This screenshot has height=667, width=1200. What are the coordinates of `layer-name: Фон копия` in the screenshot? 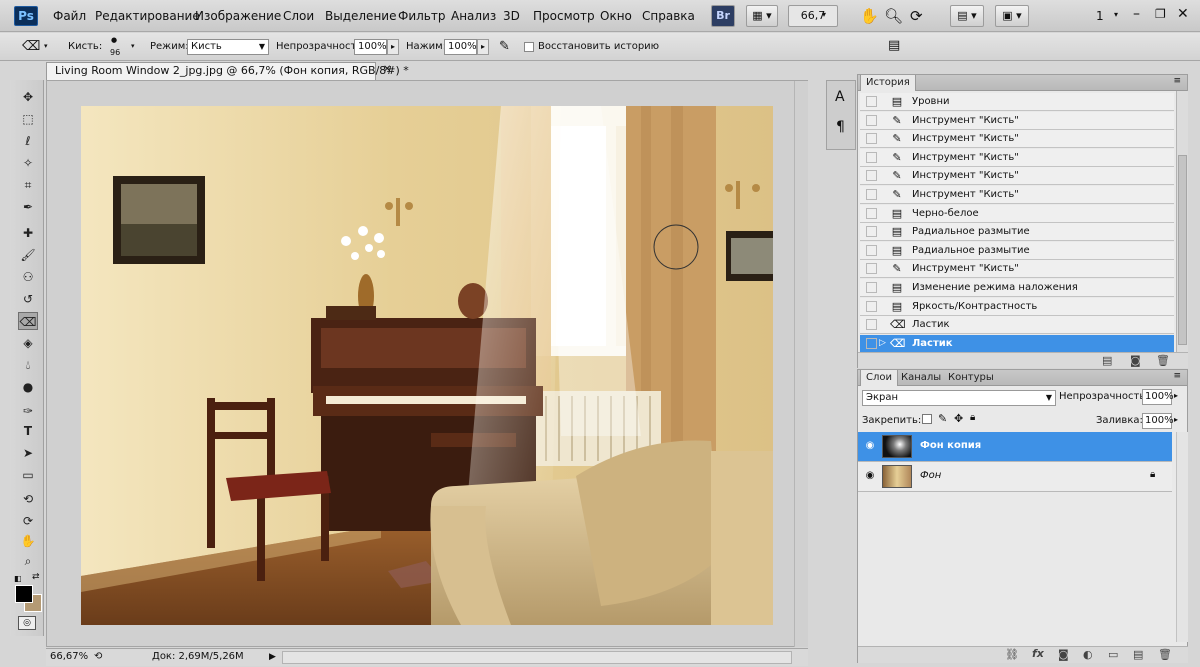 It's located at (950, 445).